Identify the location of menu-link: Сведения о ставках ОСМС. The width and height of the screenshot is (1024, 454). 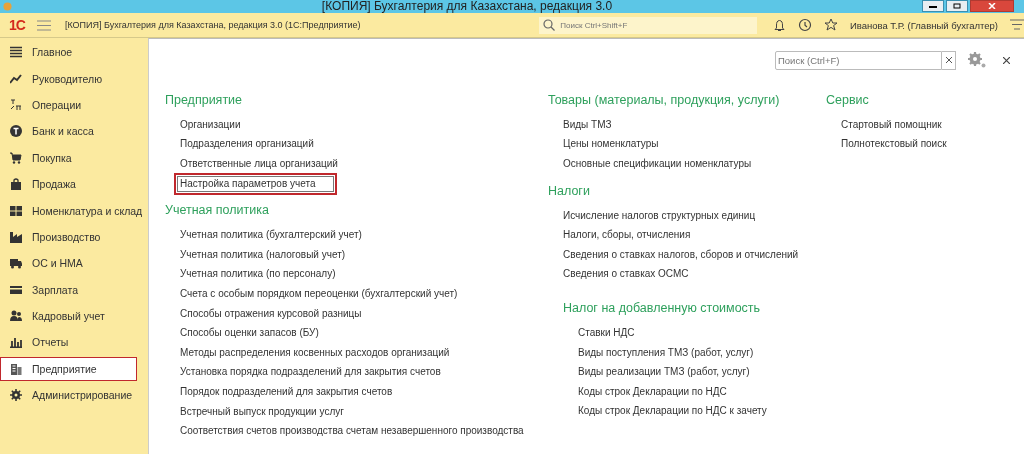
(634, 274).